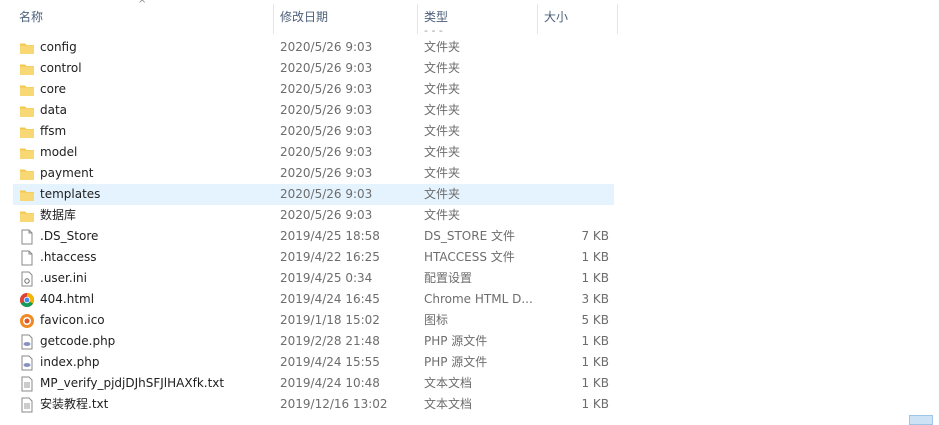  I want to click on sort-ascending-icon: ^, so click(142, 5).